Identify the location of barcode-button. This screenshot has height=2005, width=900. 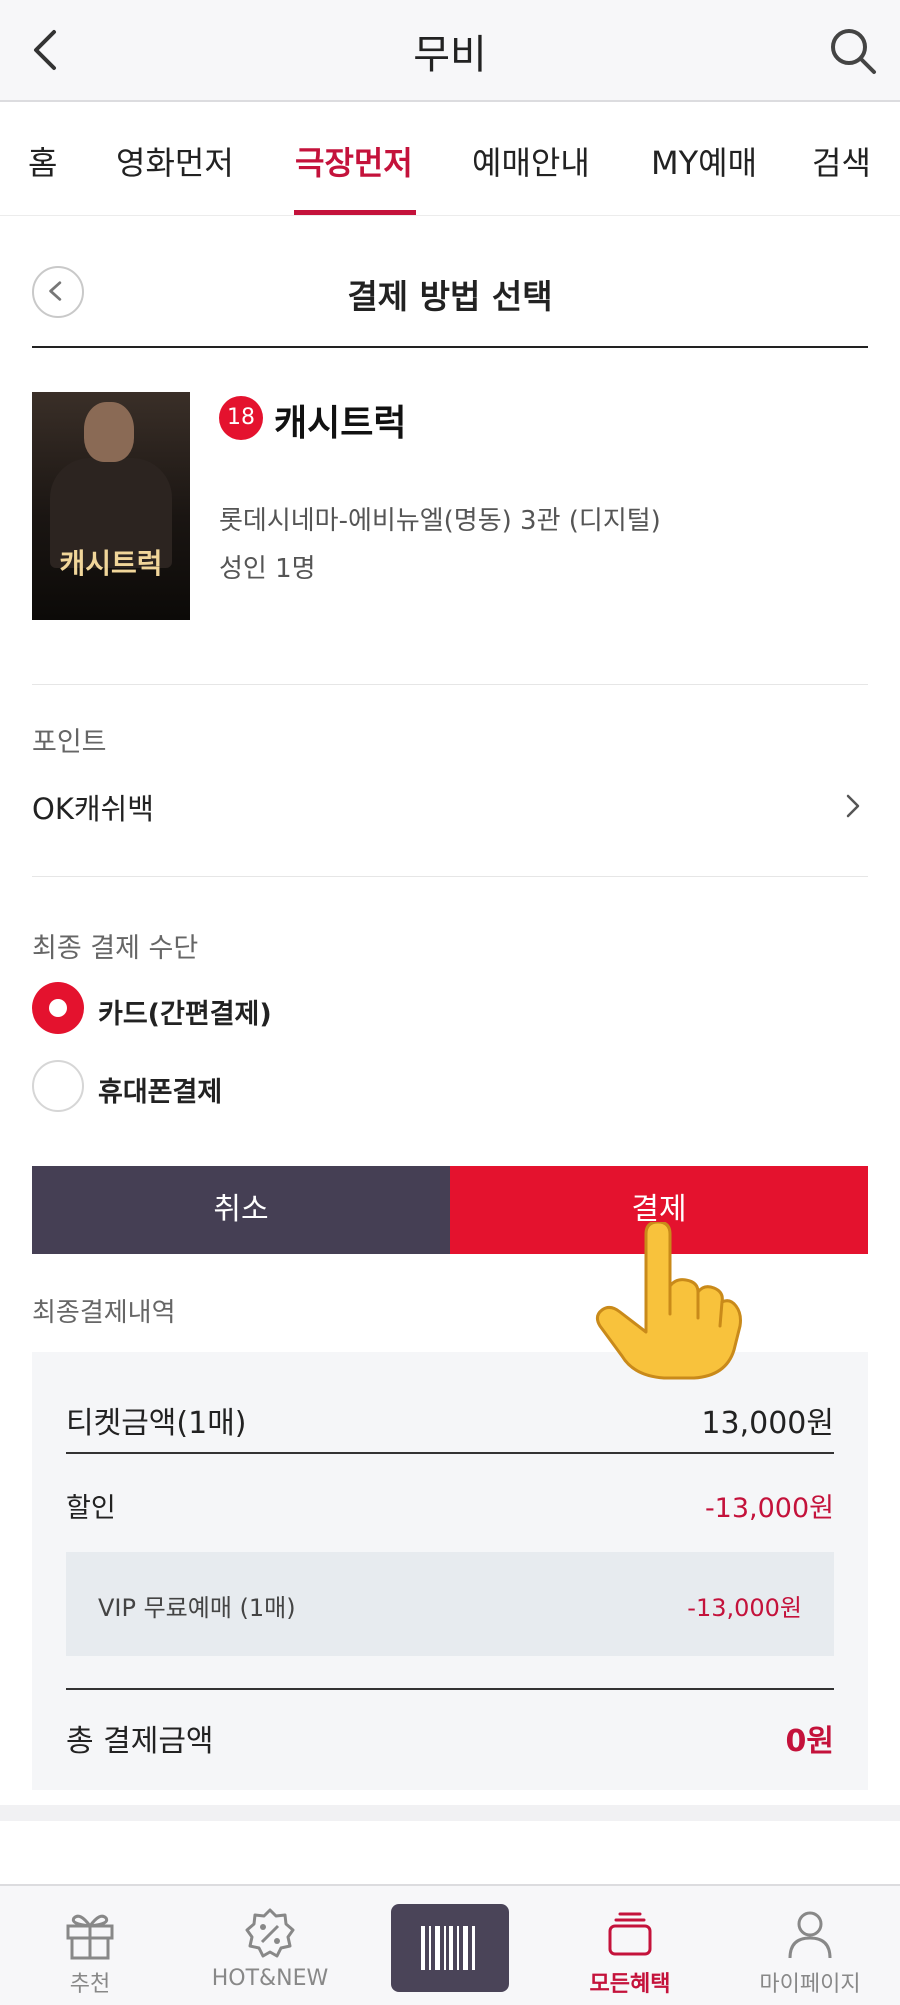
(450, 1948).